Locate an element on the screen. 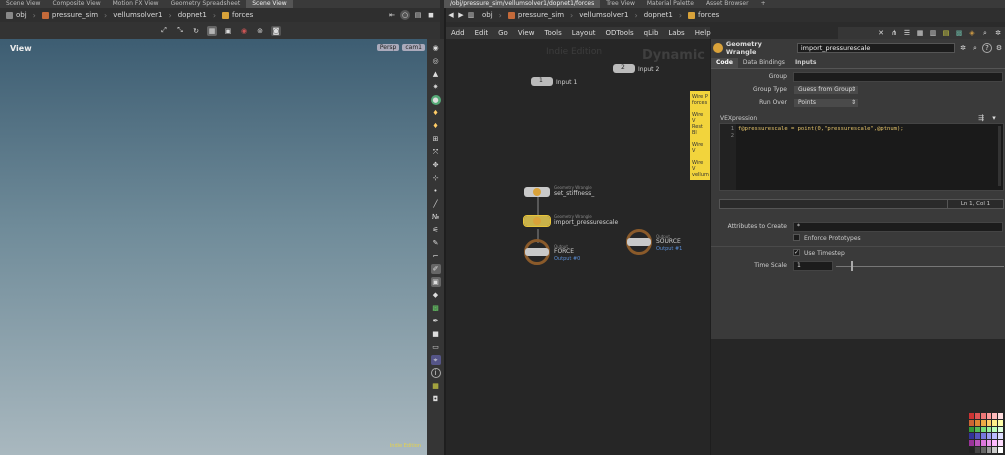 The width and height of the screenshot is (1005, 455). code-scrollbar is located at coordinates (999, 156).